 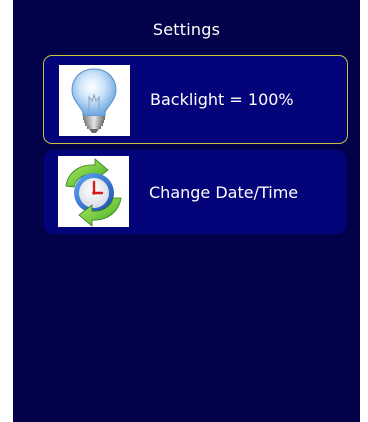 What do you see at coordinates (224, 192) in the screenshot?
I see `change-date-time-label: Change Date/Time` at bounding box center [224, 192].